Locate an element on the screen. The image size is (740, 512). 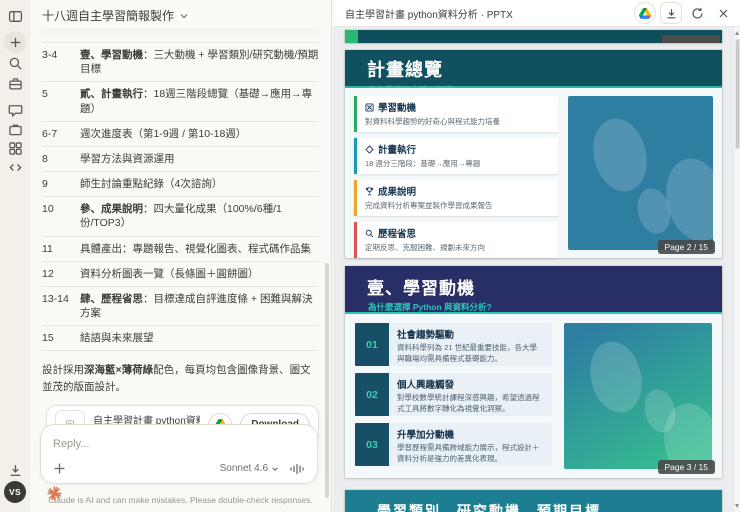
voice-input-icon is located at coordinates (297, 469).